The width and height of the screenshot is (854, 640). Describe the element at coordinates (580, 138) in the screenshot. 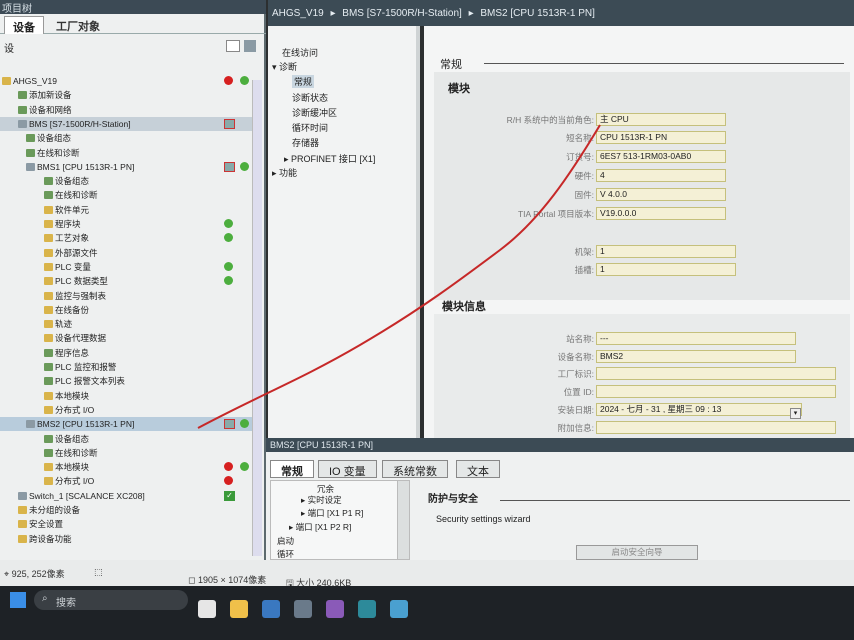

I see `field-label: 短名称:` at that location.